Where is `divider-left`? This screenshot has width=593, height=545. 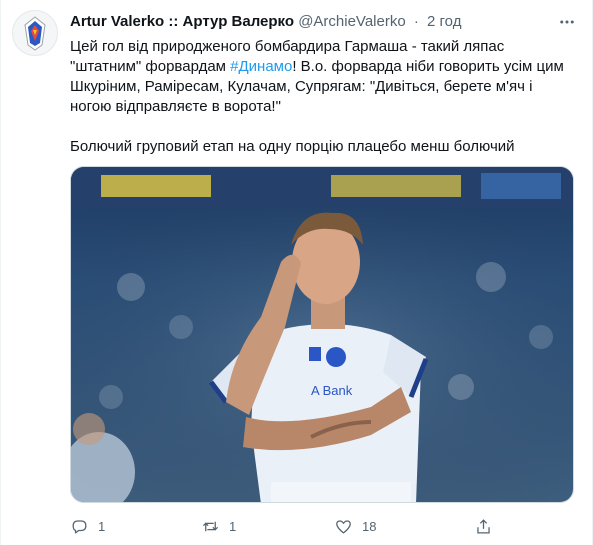 divider-left is located at coordinates (0, 272).